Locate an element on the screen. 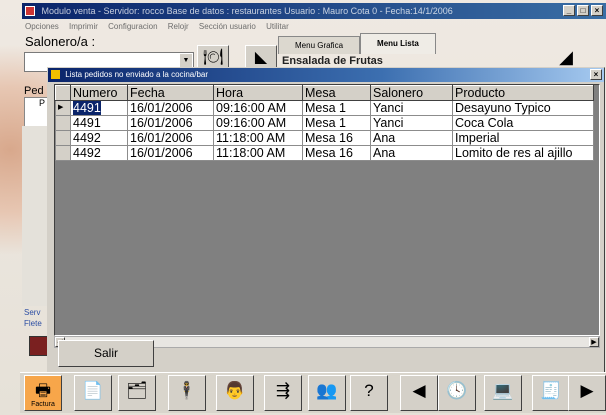 This screenshot has height=415, width=606. menu-configuracion: Configuracion is located at coordinates (132, 26).